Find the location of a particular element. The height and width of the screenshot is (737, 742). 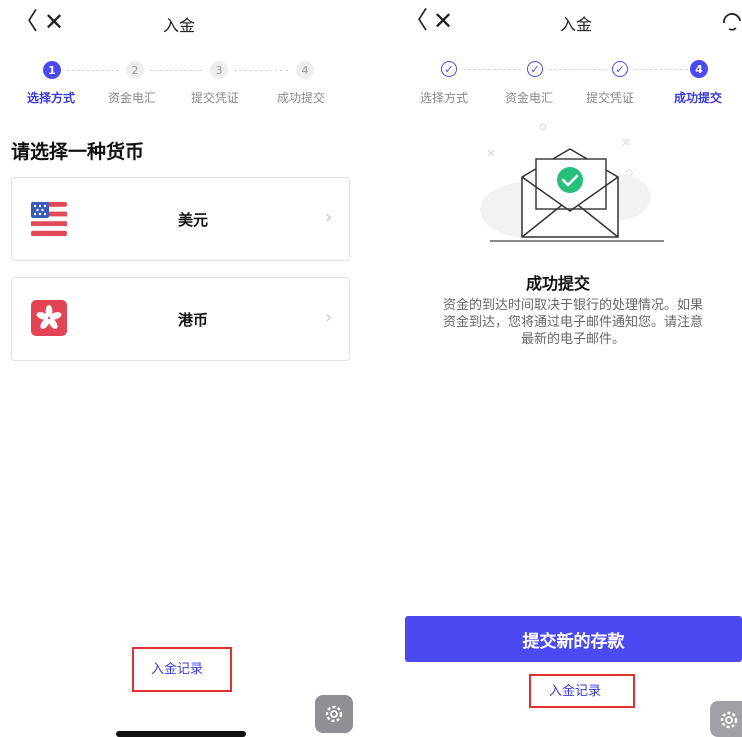

envelope-success-illustration is located at coordinates (572, 182).